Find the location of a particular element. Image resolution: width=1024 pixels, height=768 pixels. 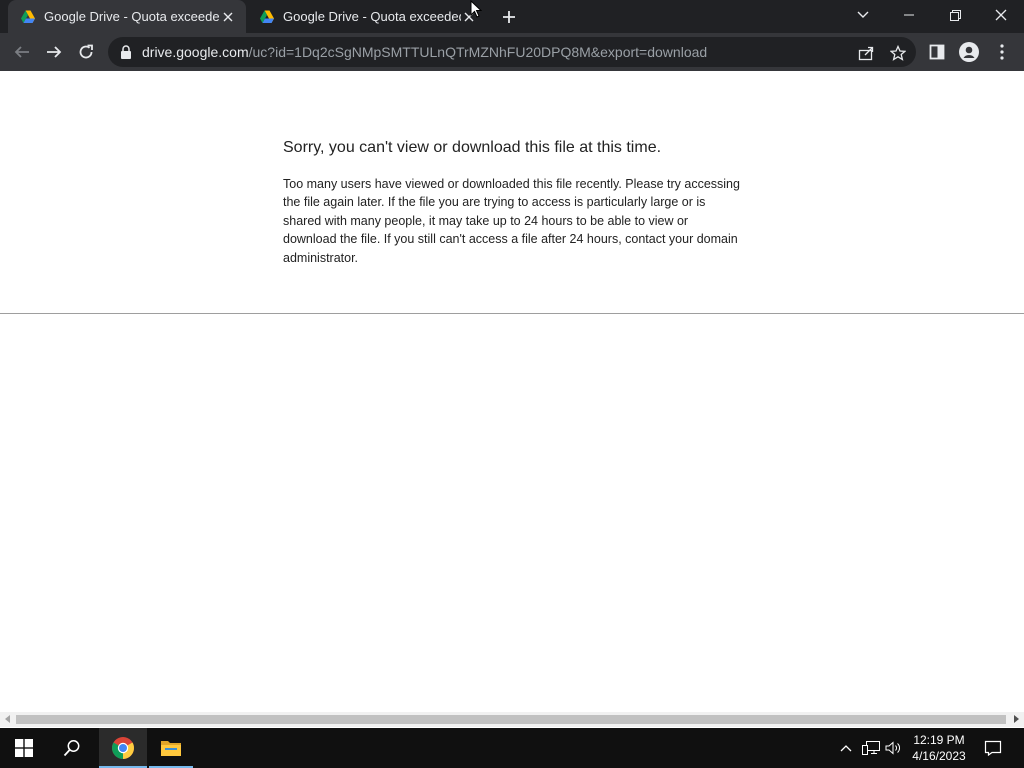

back-button is located at coordinates (22, 52).